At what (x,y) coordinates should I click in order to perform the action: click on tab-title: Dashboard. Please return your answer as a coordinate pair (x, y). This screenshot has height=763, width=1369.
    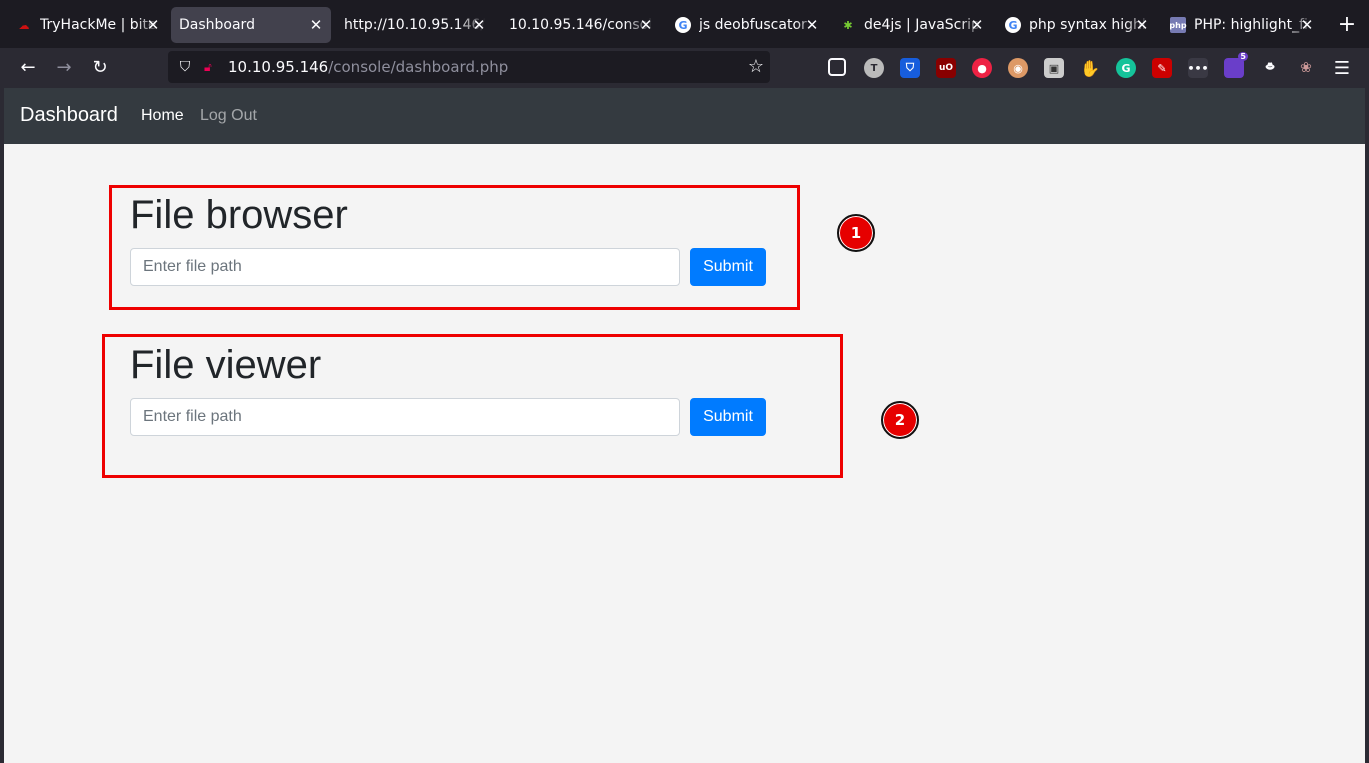
    Looking at the image, I should click on (217, 25).